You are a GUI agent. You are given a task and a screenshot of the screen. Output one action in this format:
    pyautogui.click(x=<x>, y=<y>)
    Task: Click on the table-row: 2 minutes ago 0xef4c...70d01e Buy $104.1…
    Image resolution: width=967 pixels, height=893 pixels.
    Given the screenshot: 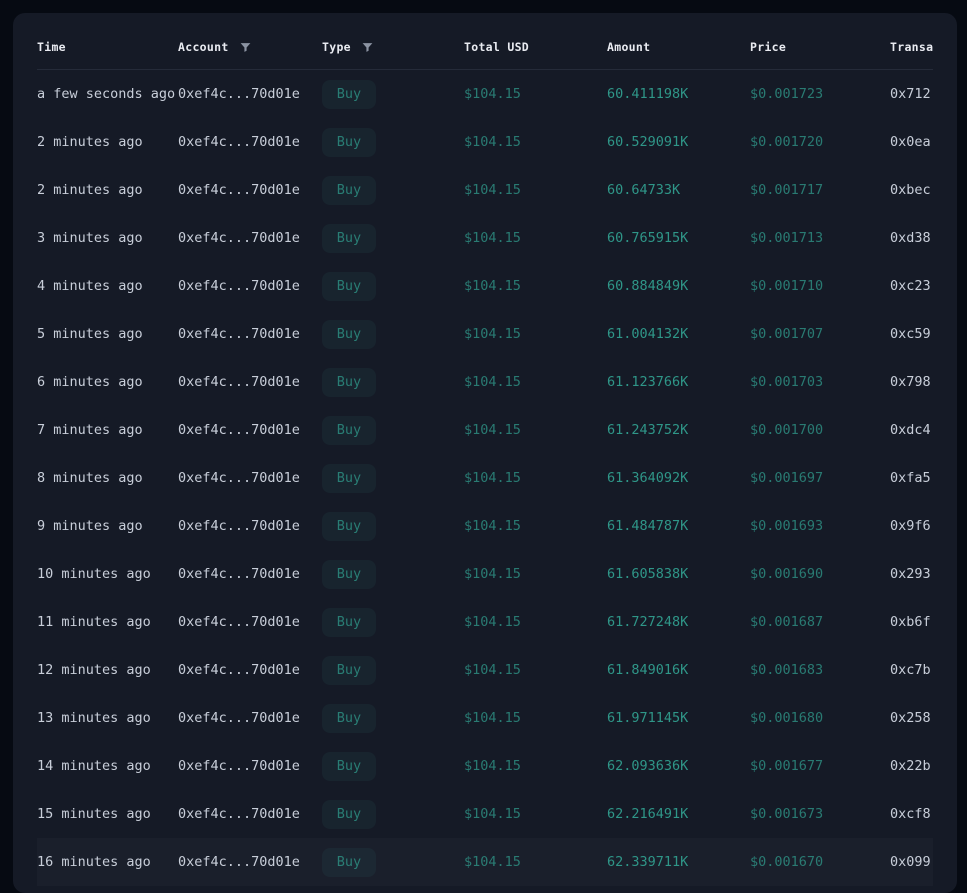 What is the action you would take?
    pyautogui.click(x=485, y=190)
    